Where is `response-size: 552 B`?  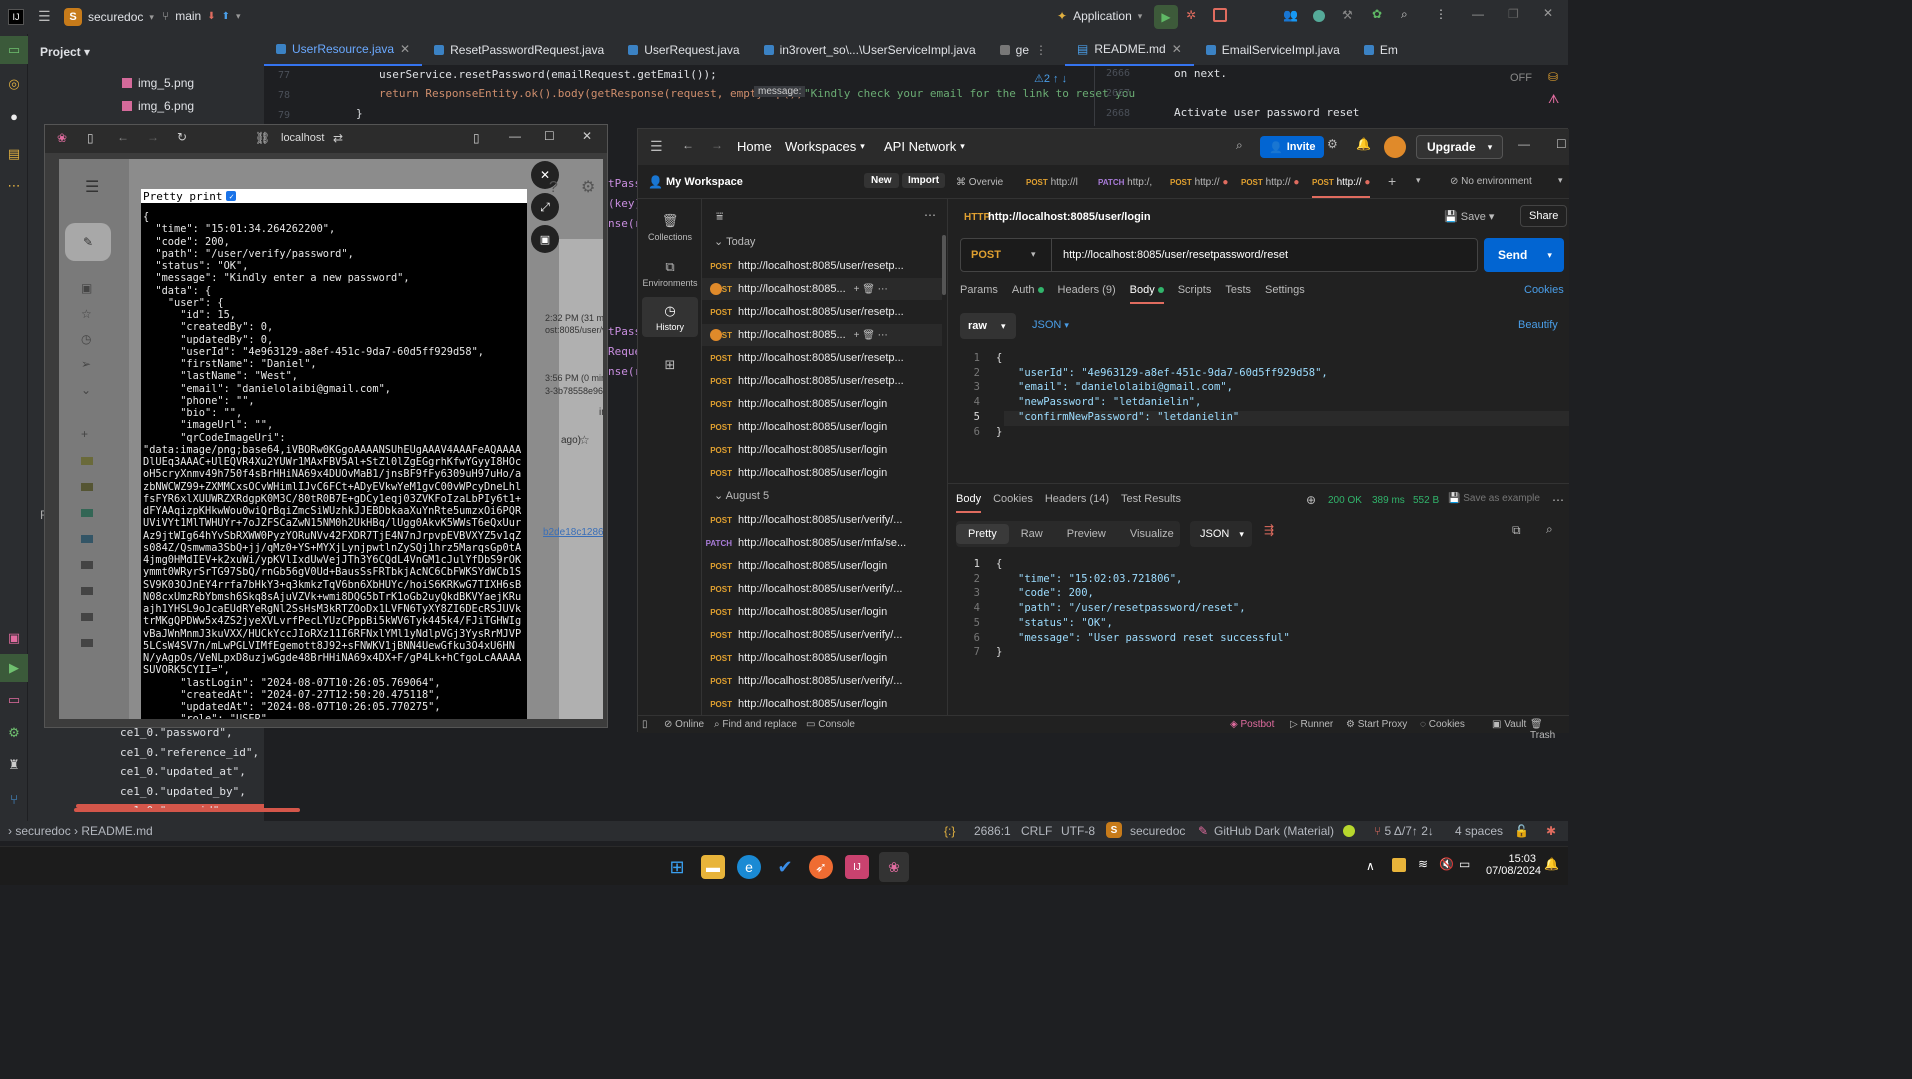
response-size: 552 B is located at coordinates (1426, 500).